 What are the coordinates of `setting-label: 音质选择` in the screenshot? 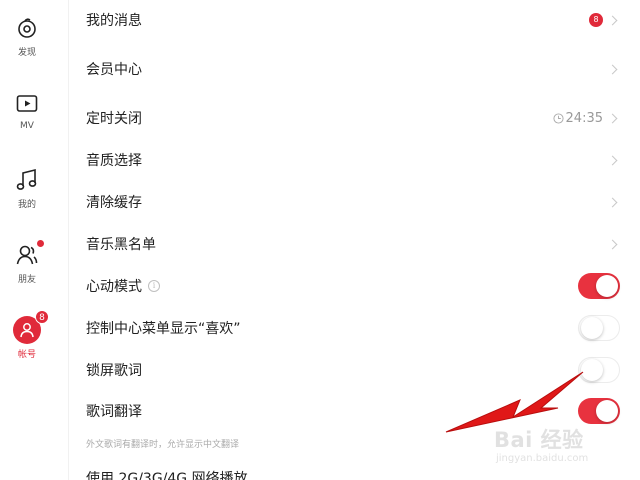 It's located at (114, 161).